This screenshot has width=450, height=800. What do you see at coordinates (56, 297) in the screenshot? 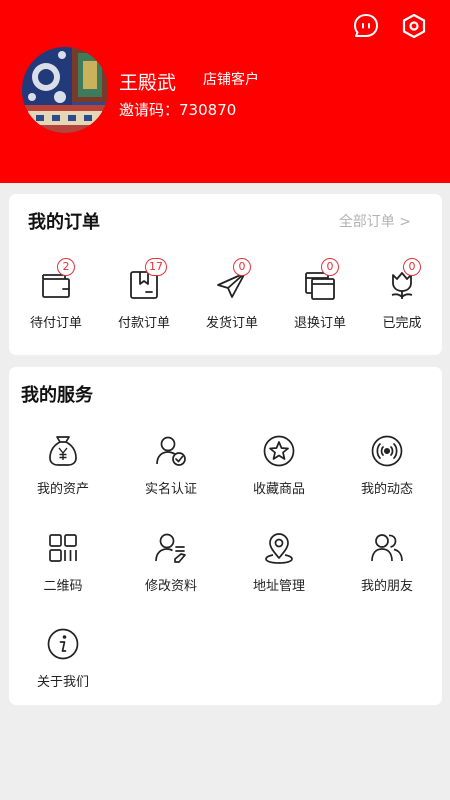
I see `order-pending-payment: 2 待付订单` at bounding box center [56, 297].